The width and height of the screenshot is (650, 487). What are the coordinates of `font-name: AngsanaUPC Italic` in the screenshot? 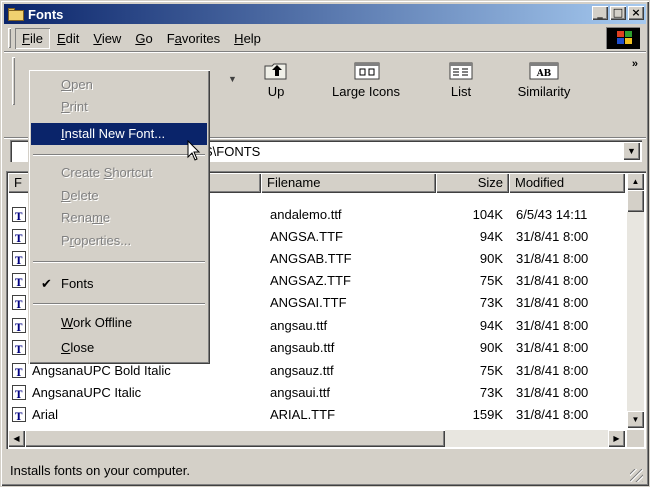 It's located at (87, 392).